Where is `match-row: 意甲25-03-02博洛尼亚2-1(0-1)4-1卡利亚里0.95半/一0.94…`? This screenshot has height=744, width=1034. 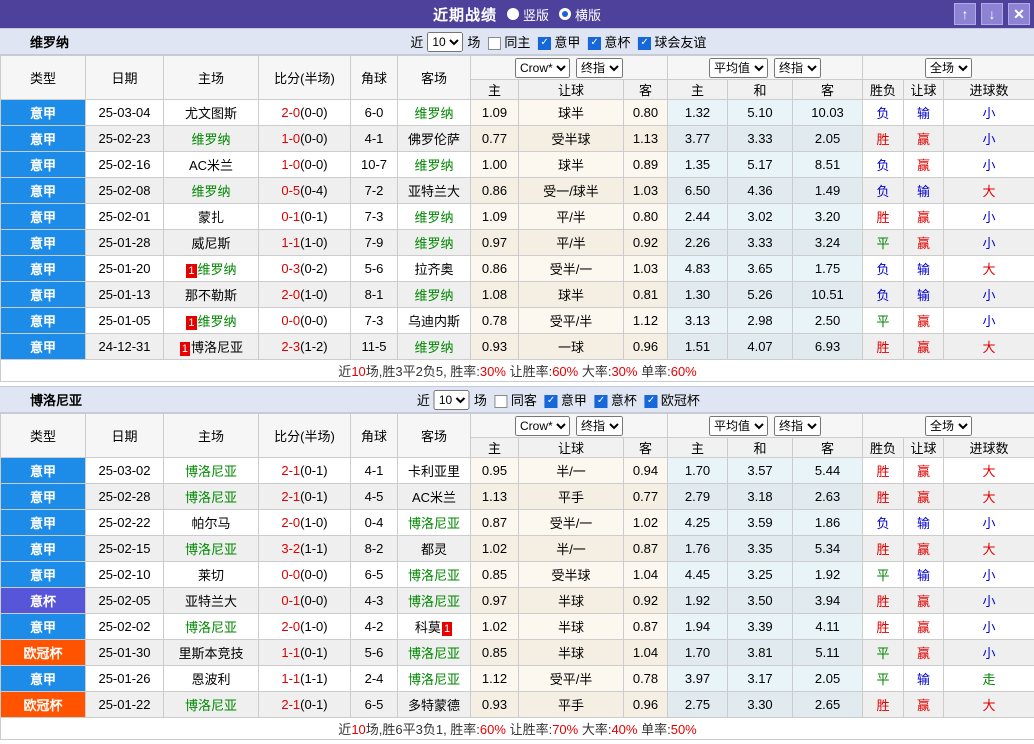 match-row: 意甲25-03-02博洛尼亚2-1(0-1)4-1卡利亚里0.95半/一0.94… is located at coordinates (517, 471).